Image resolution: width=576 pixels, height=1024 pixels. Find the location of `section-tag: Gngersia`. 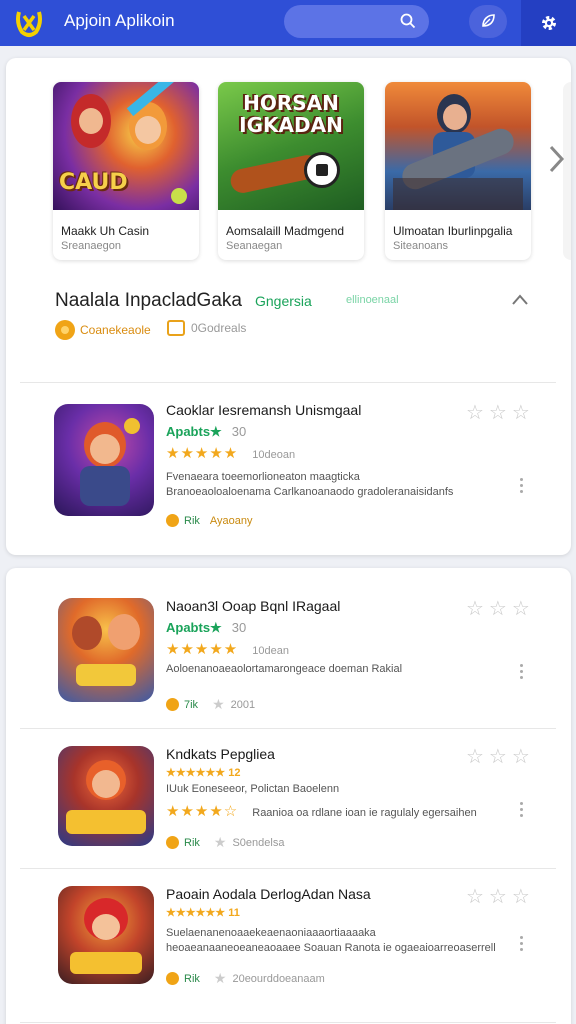

section-tag: Gngersia is located at coordinates (283, 301).